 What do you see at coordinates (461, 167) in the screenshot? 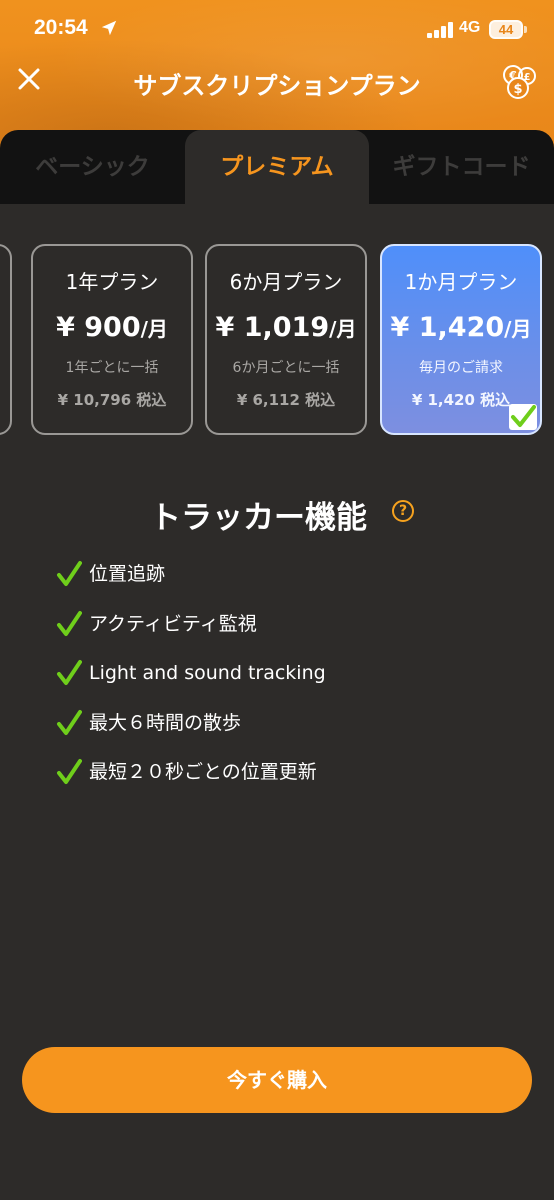
I see `tab-gift-code: ギフトコード` at bounding box center [461, 167].